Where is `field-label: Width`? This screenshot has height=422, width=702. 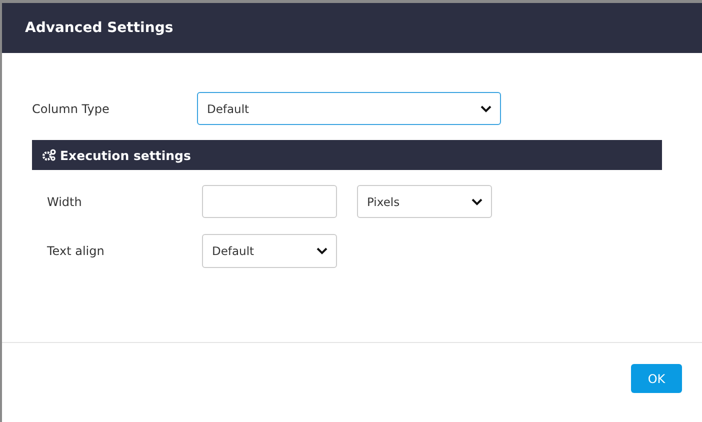
field-label: Width is located at coordinates (65, 201).